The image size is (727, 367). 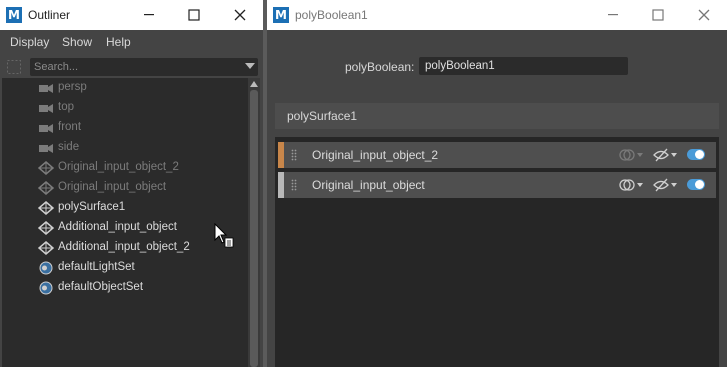 What do you see at coordinates (125, 268) in the screenshot?
I see `tree-item-default-light-set: defaultLightSet` at bounding box center [125, 268].